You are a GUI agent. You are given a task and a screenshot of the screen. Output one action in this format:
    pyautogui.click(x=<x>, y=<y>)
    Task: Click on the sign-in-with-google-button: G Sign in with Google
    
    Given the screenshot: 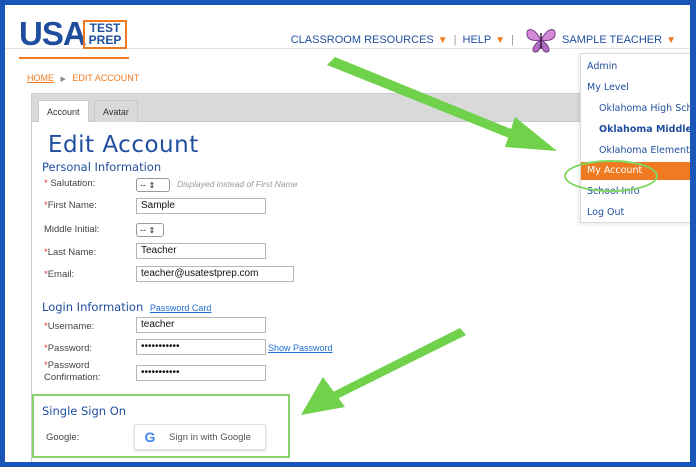 What is the action you would take?
    pyautogui.click(x=200, y=437)
    